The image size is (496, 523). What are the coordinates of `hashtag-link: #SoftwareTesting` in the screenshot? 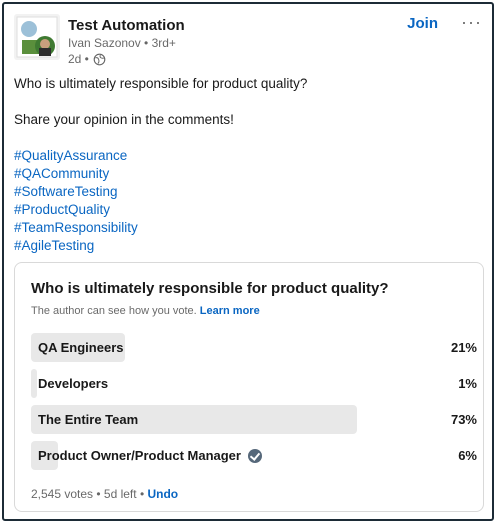 It's located at (248, 192).